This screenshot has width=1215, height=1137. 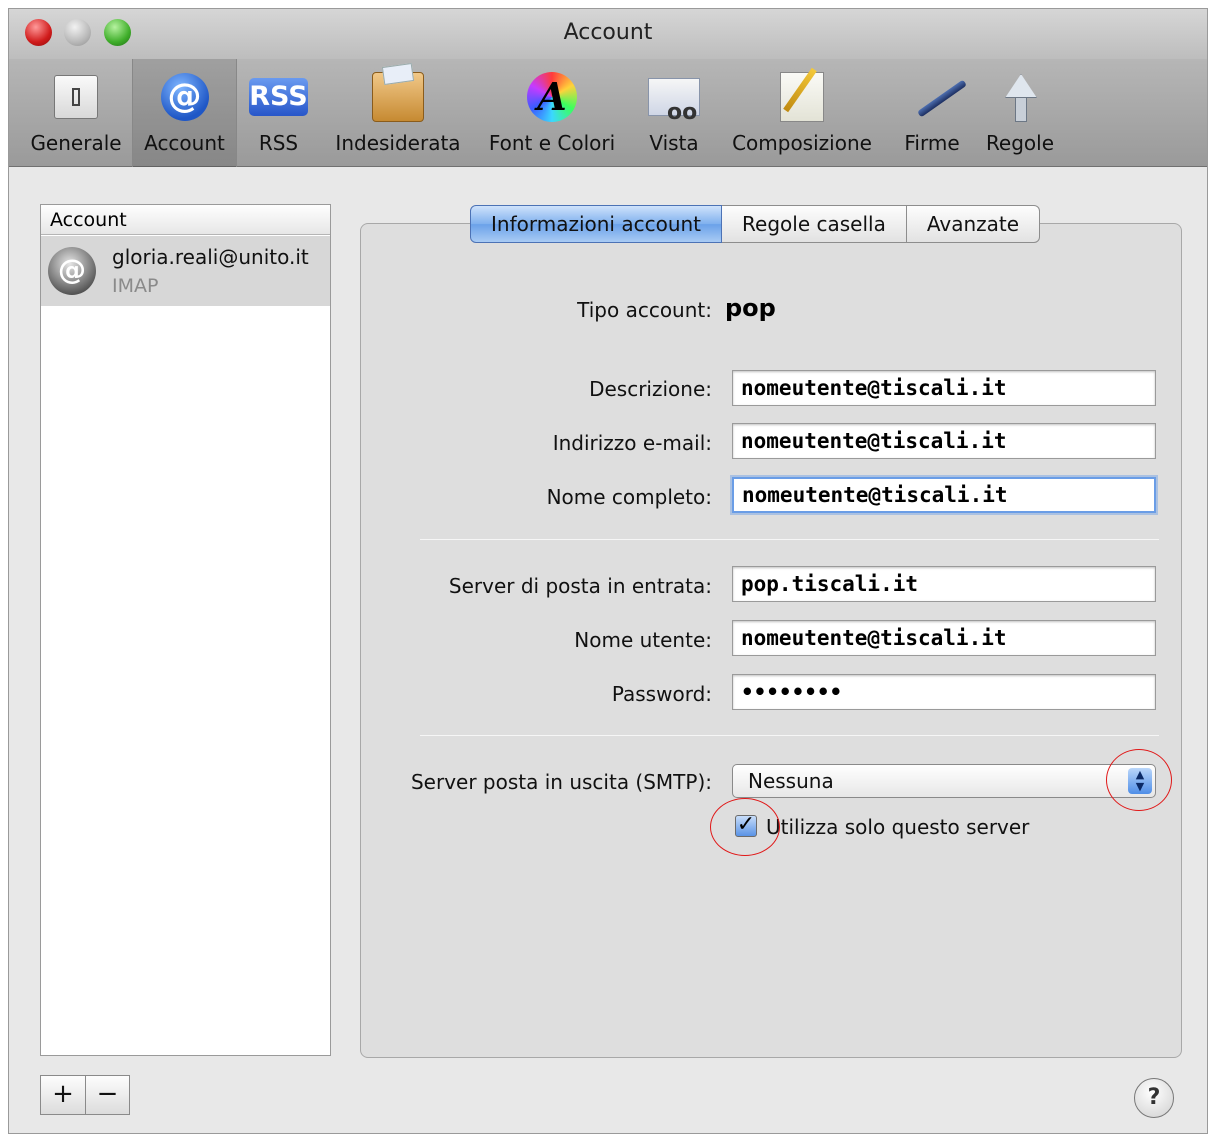 I want to click on toolbar-label: RSS, so click(x=278, y=143).